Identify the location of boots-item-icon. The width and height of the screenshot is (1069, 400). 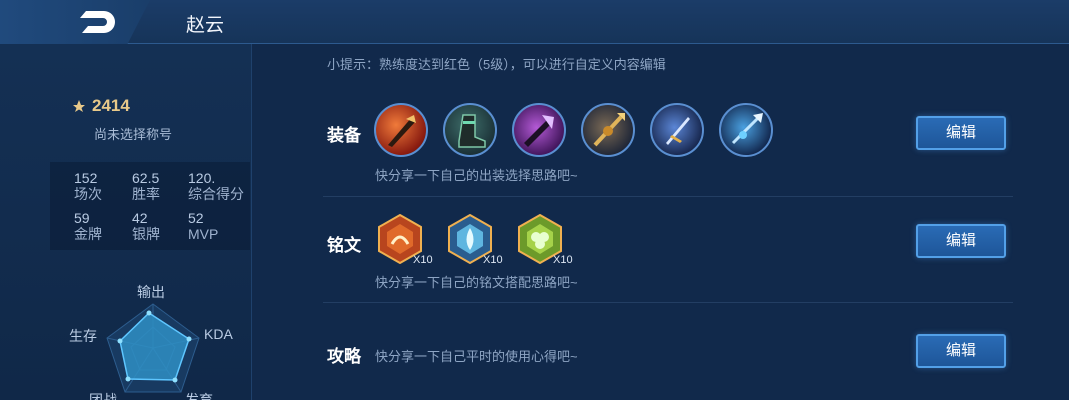
(470, 130).